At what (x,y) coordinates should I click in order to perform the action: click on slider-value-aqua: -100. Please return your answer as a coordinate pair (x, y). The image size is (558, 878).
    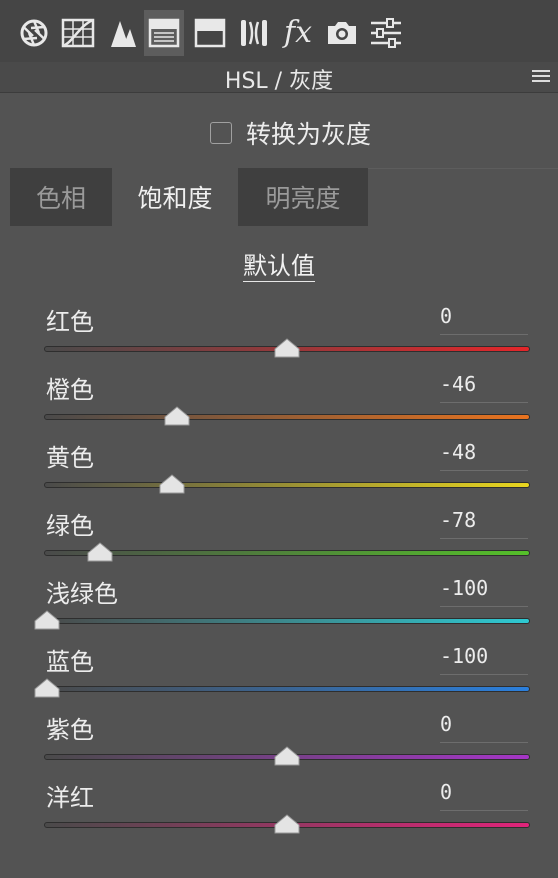
    Looking at the image, I should click on (484, 591).